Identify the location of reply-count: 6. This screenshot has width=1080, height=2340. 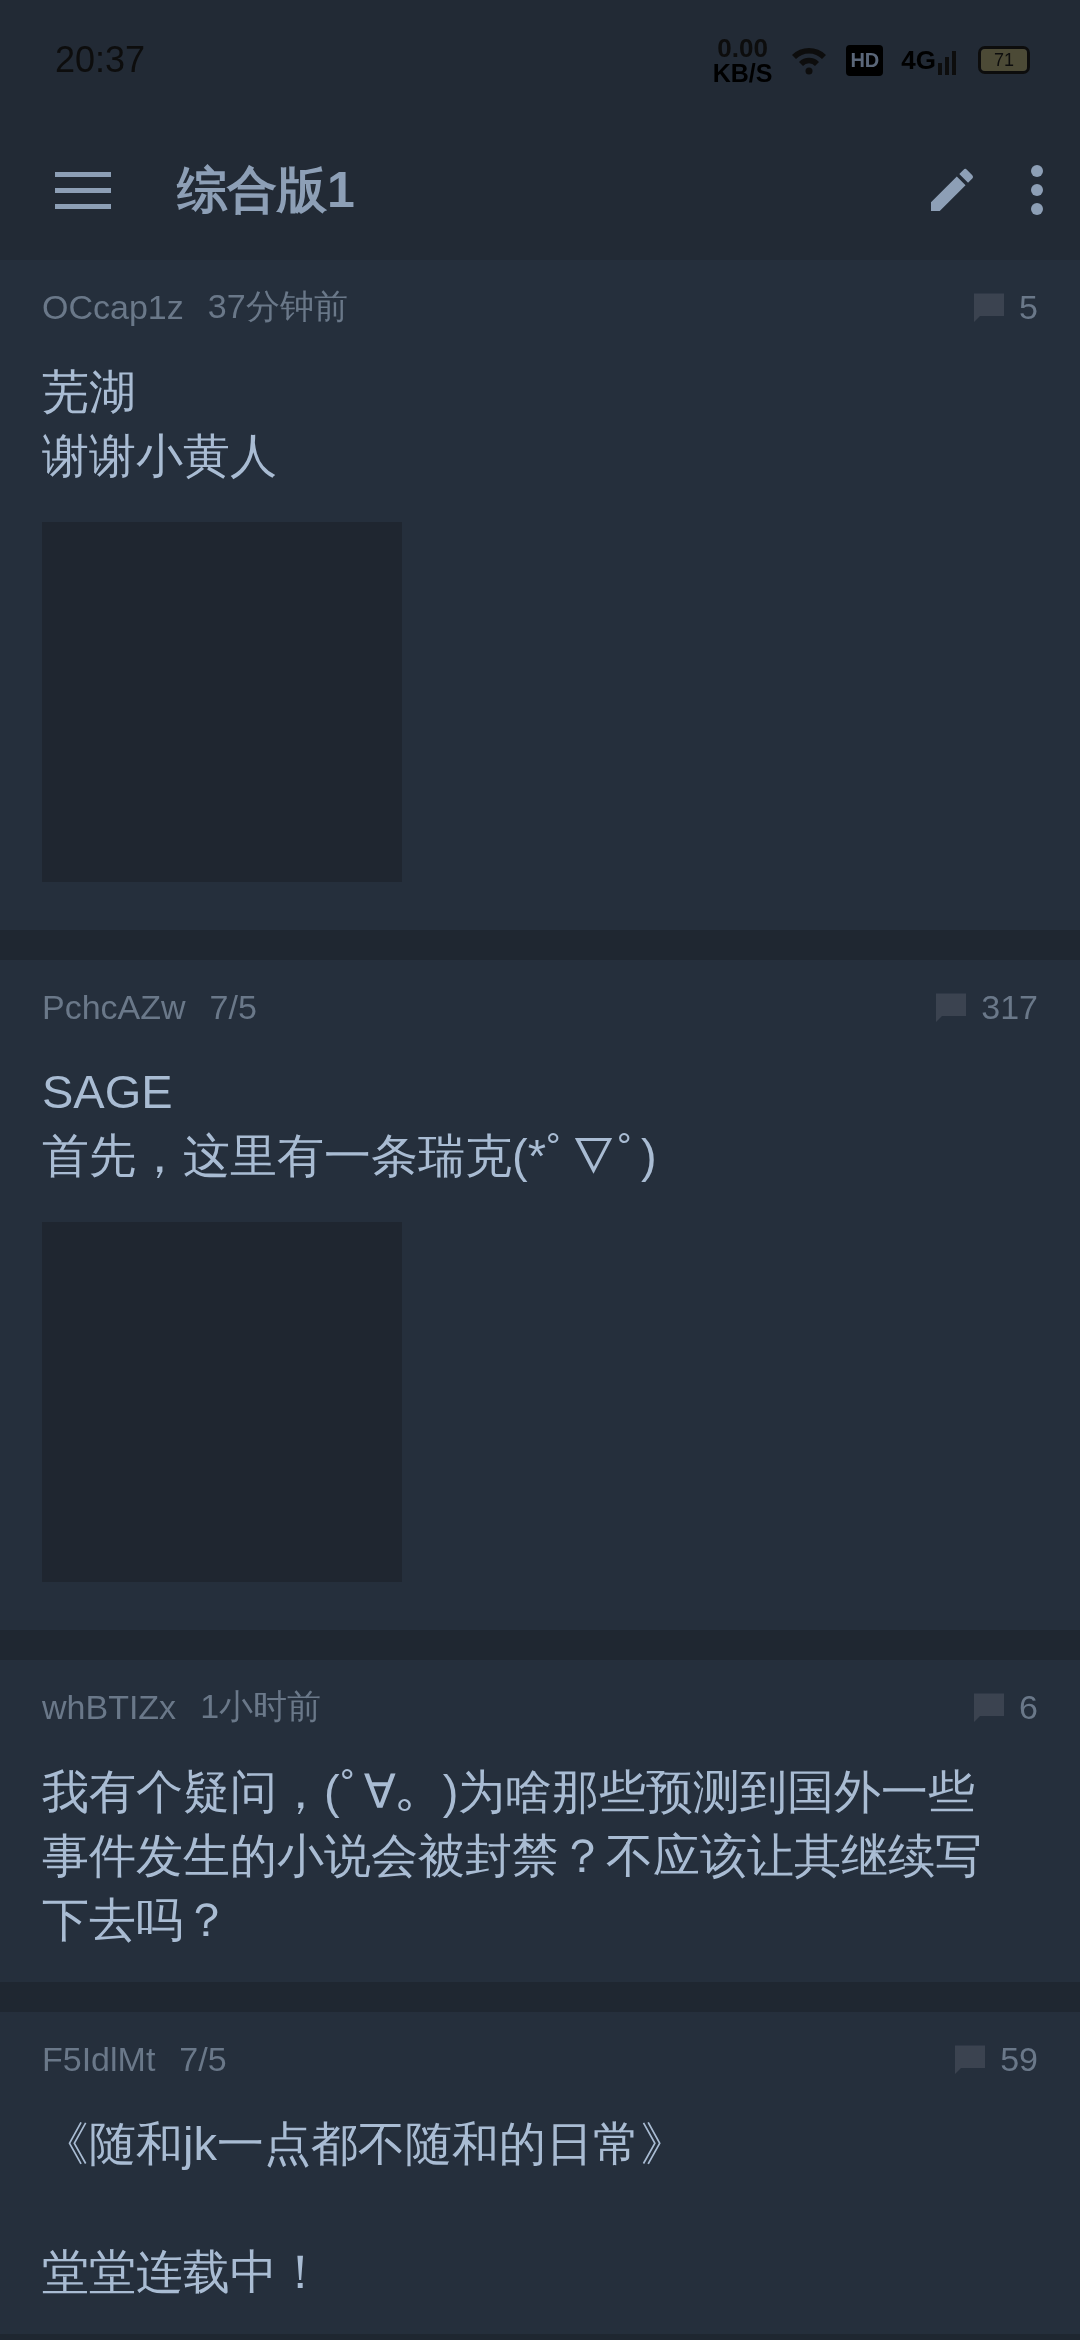
(1028, 1707).